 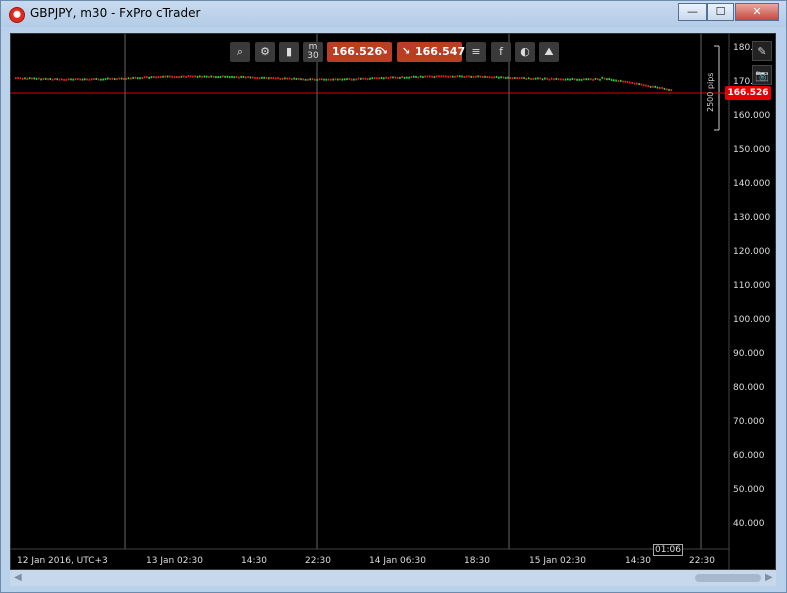 I want to click on sell-price: 166.526, so click(x=357, y=51).